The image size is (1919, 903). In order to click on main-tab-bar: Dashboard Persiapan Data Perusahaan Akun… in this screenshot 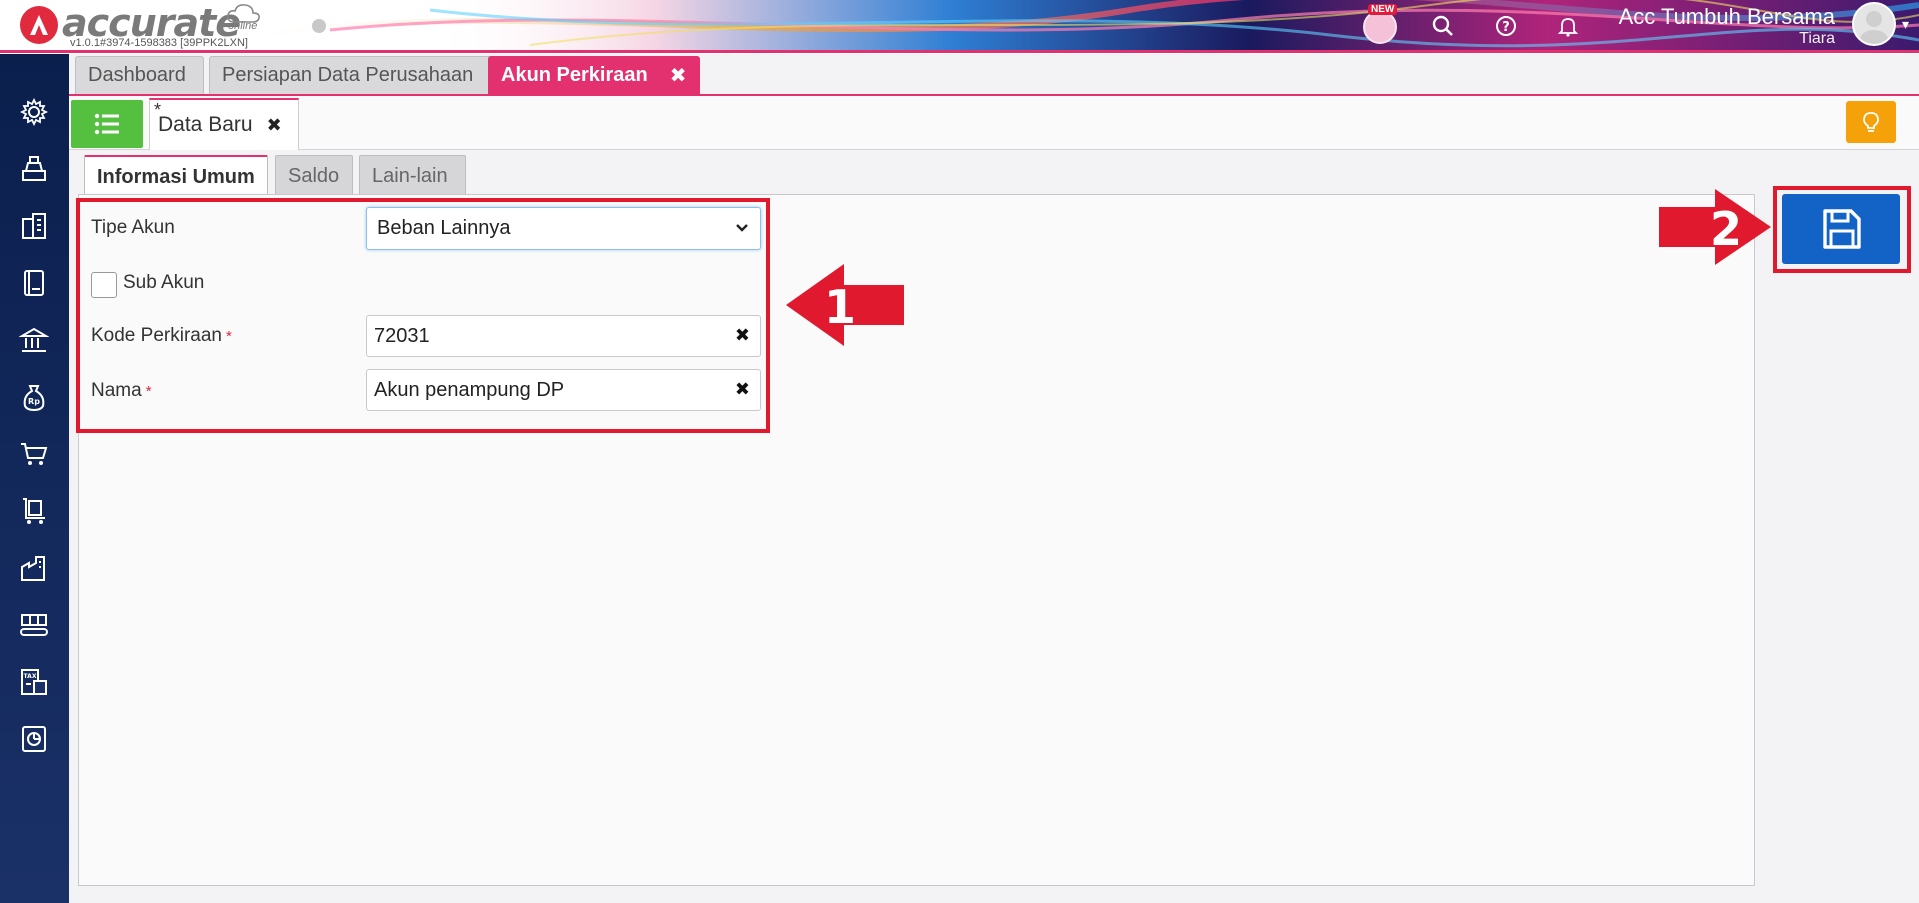, I will do `click(994, 75)`.